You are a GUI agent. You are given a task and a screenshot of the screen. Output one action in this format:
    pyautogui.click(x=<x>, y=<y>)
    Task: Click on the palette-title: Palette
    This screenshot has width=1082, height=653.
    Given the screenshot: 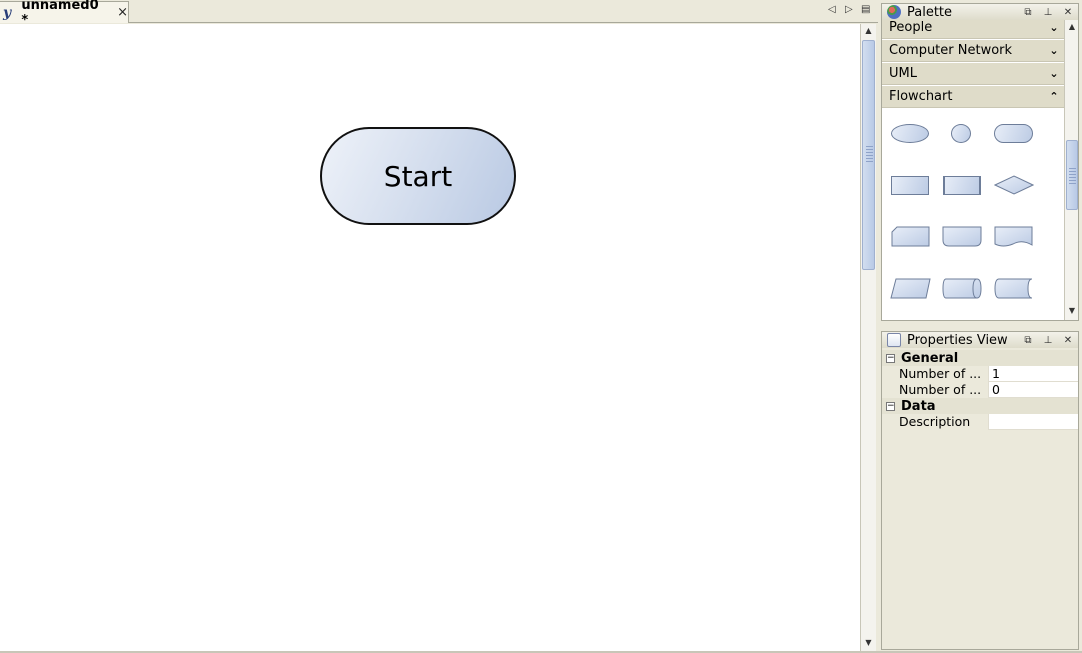 What is the action you would take?
    pyautogui.click(x=930, y=12)
    